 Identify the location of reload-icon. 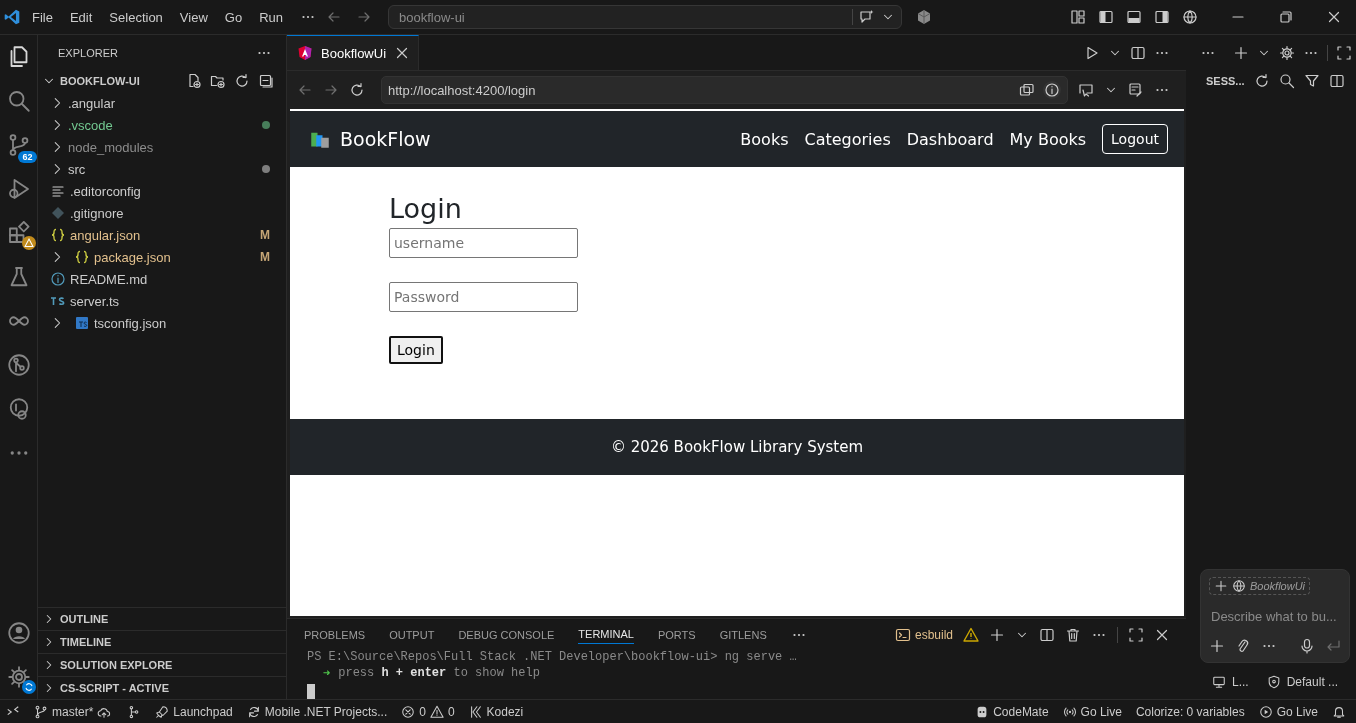
(357, 90).